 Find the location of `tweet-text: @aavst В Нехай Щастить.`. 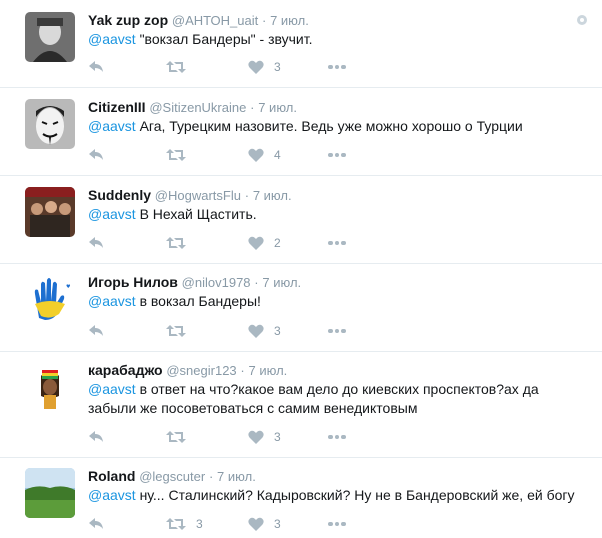

tweet-text: @aavst В Нехай Щастить. is located at coordinates (338, 214).